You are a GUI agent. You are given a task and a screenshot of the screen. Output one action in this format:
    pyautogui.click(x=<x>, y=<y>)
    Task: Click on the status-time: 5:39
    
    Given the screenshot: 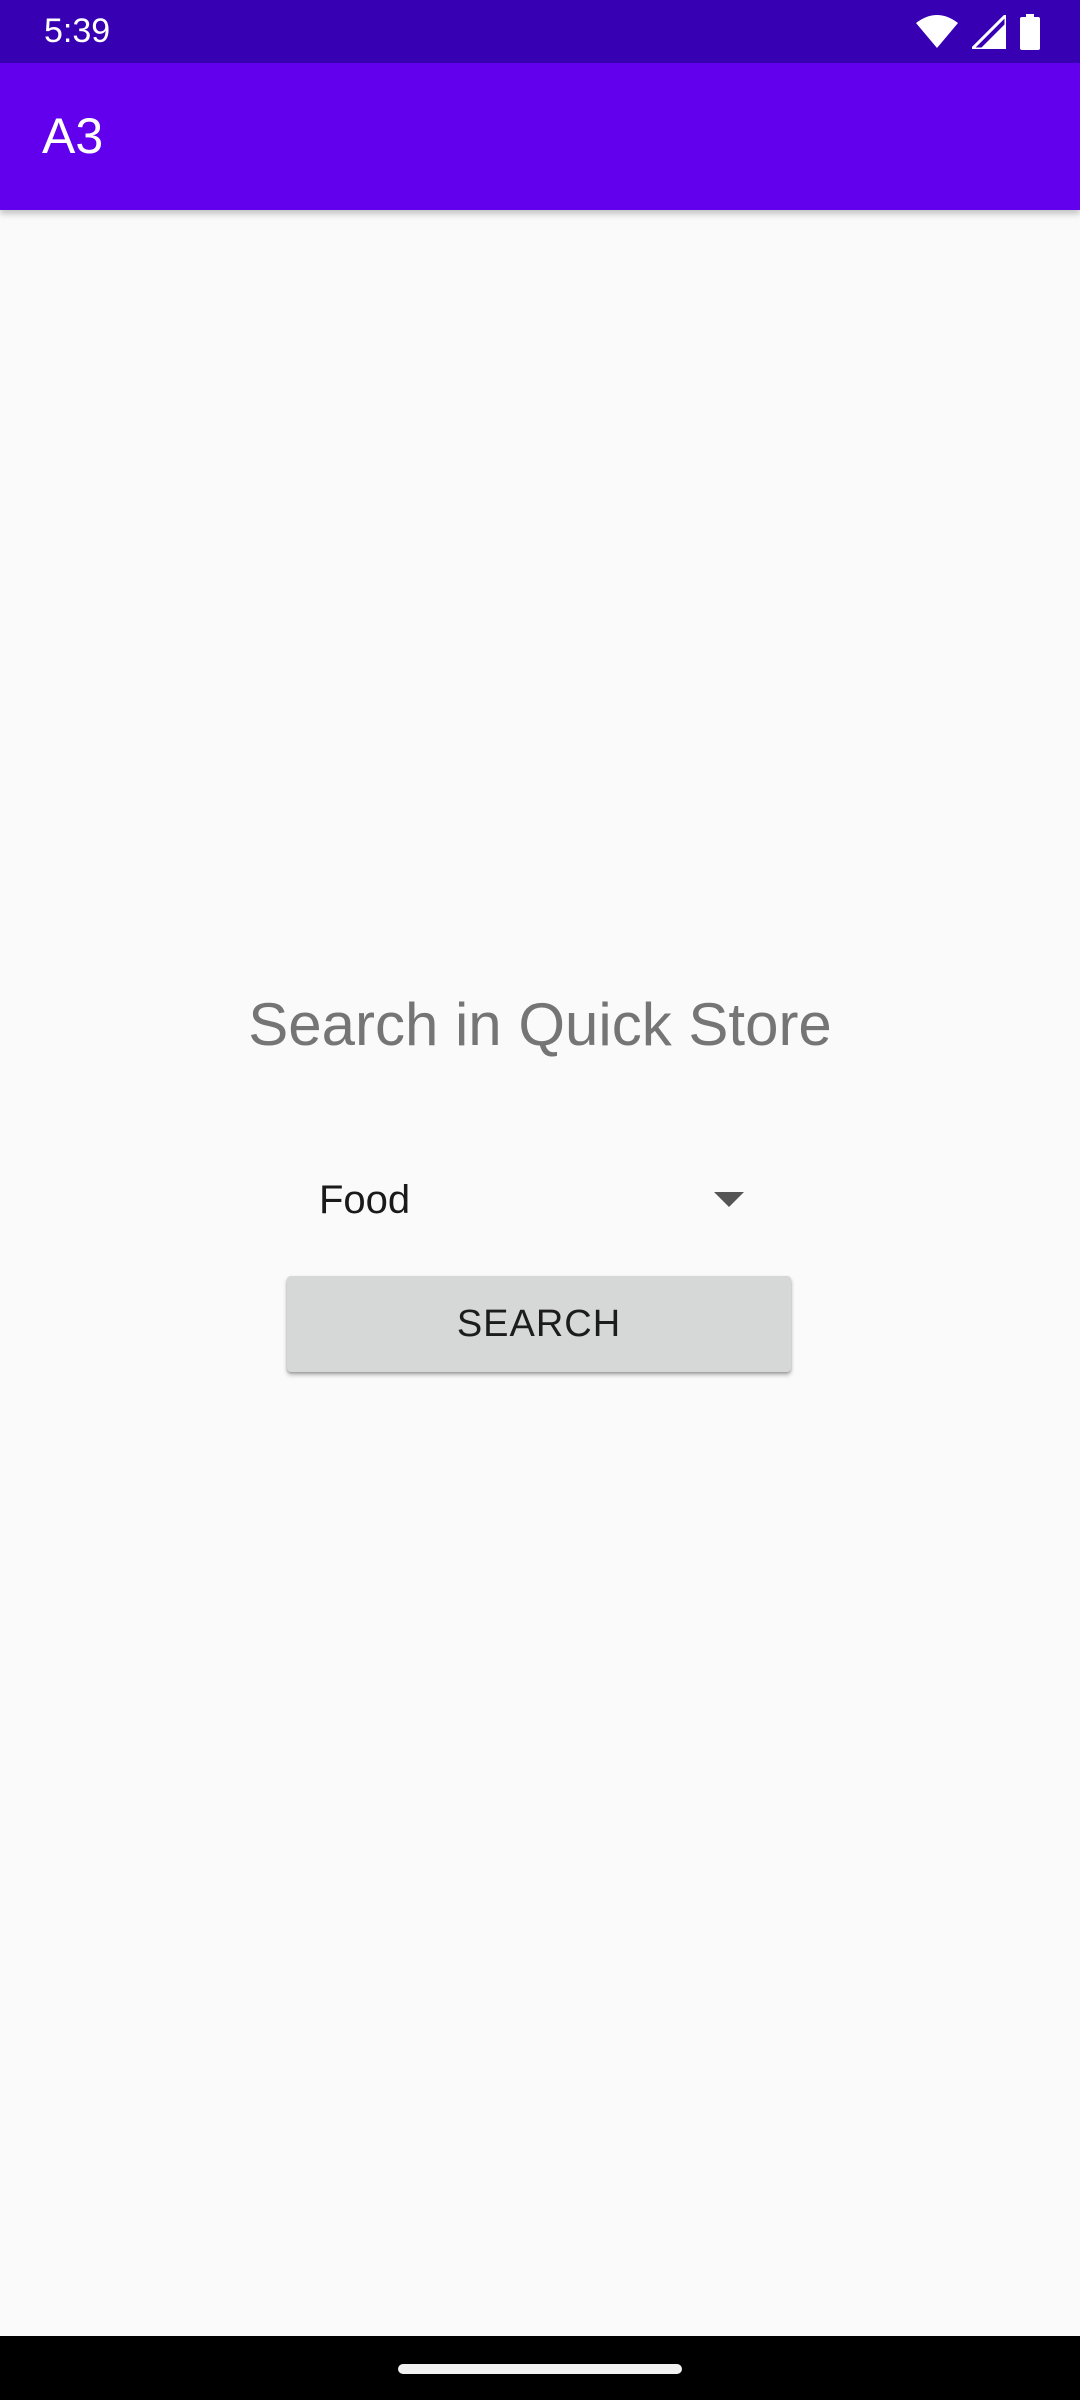 What is the action you would take?
    pyautogui.click(x=77, y=31)
    